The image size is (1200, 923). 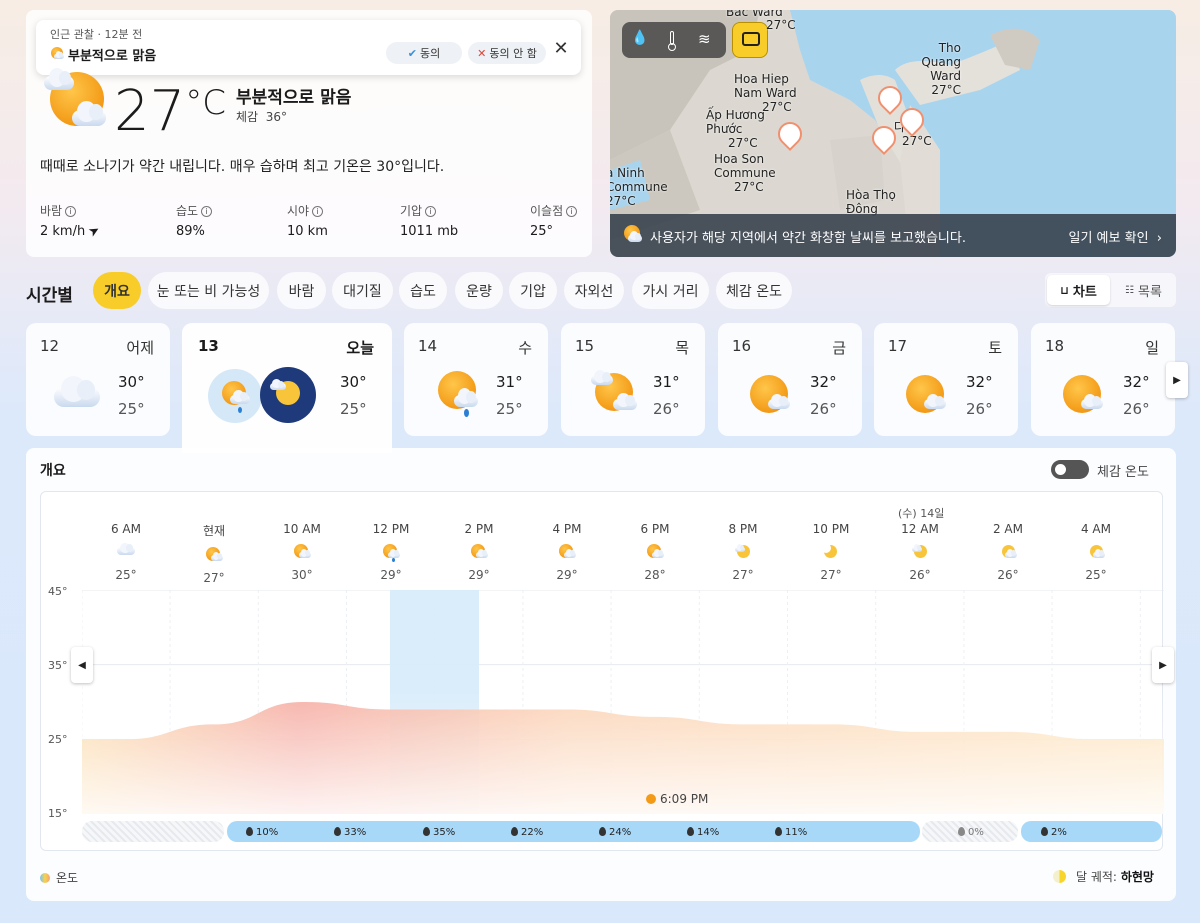 I want to click on temperature-legend-icon, so click(x=45, y=878).